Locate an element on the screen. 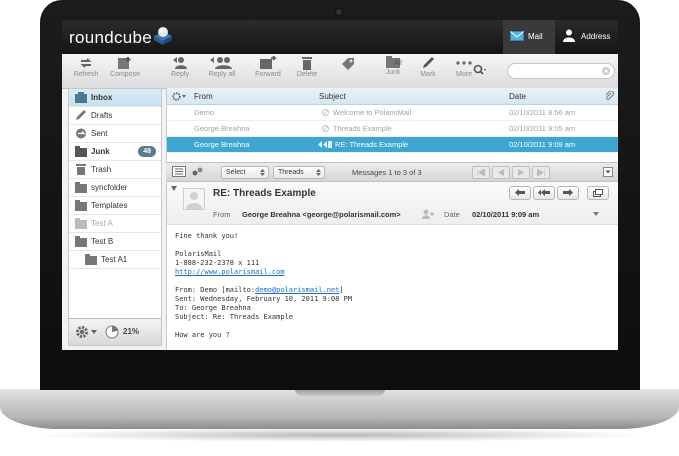  tab-address: Address is located at coordinates (588, 37).